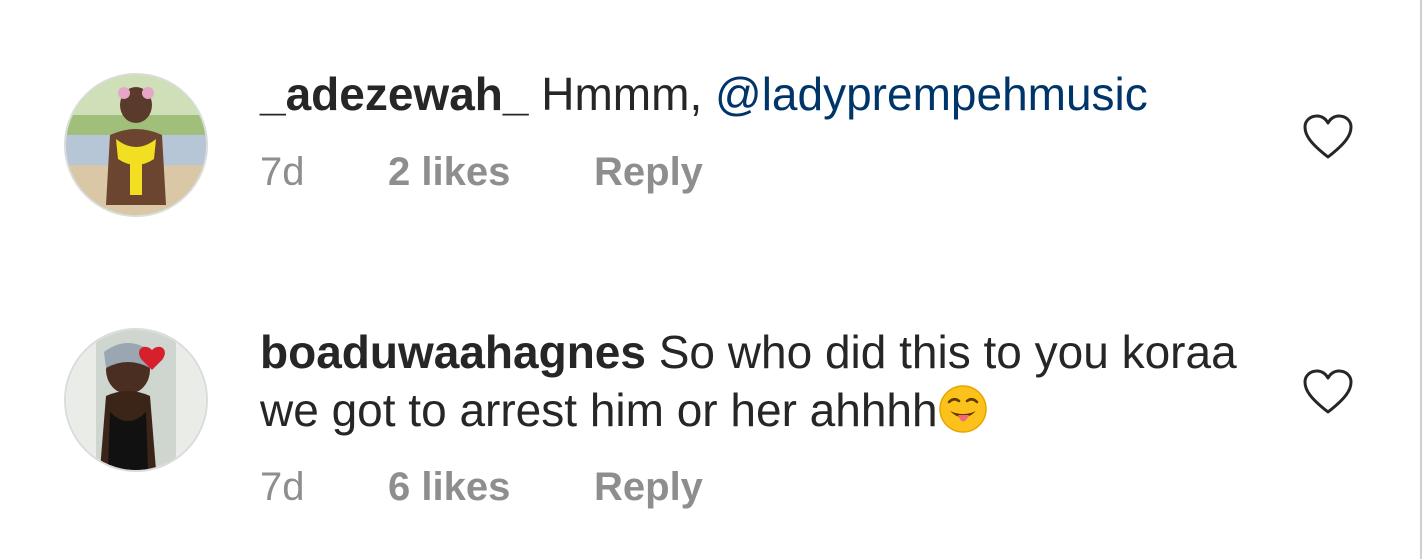 The image size is (1428, 559). I want to click on winking-tongue-emoji-icon, so click(962, 409).